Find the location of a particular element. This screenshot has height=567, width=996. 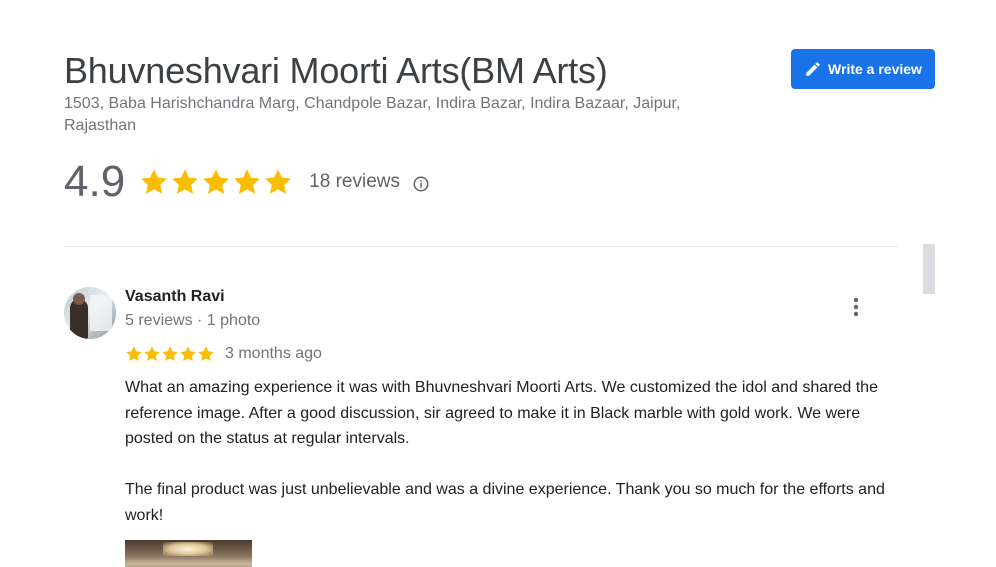

section-divider is located at coordinates (481, 246).